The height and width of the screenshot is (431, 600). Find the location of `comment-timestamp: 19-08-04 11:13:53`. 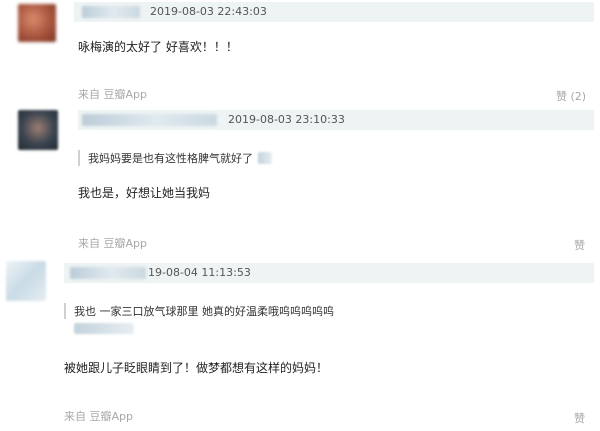

comment-timestamp: 19-08-04 11:13:53 is located at coordinates (199, 272).